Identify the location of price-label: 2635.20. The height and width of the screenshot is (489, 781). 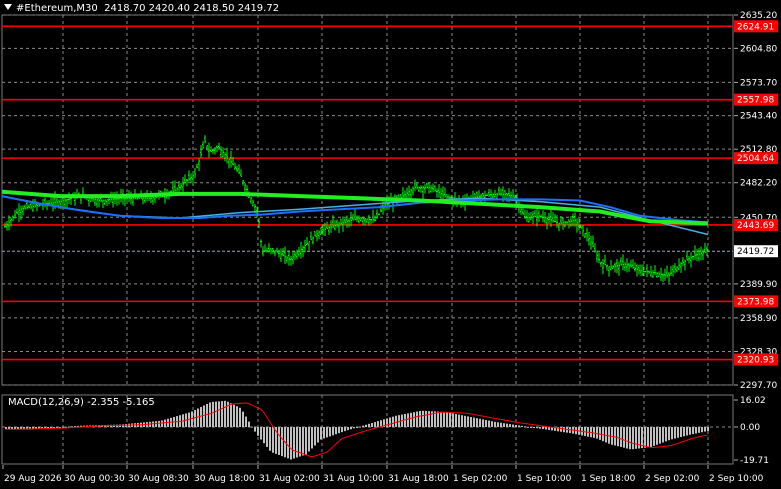
(758, 16).